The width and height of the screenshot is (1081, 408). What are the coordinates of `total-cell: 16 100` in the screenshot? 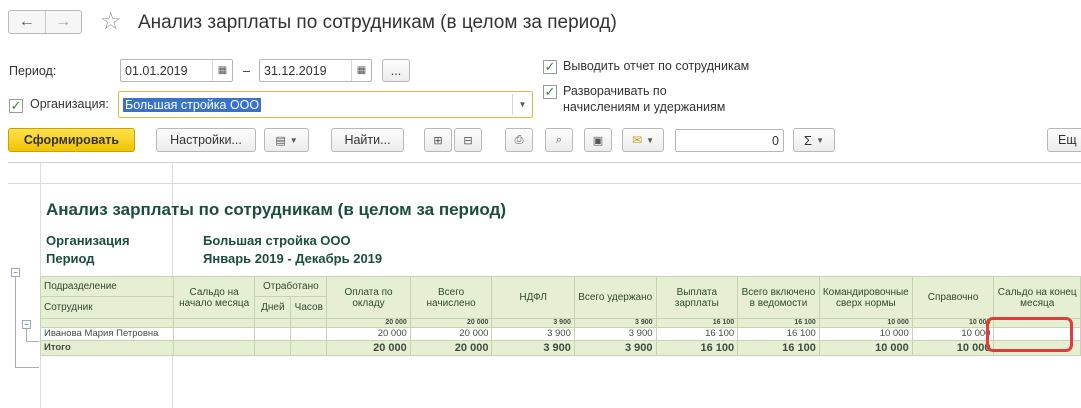 It's located at (697, 348).